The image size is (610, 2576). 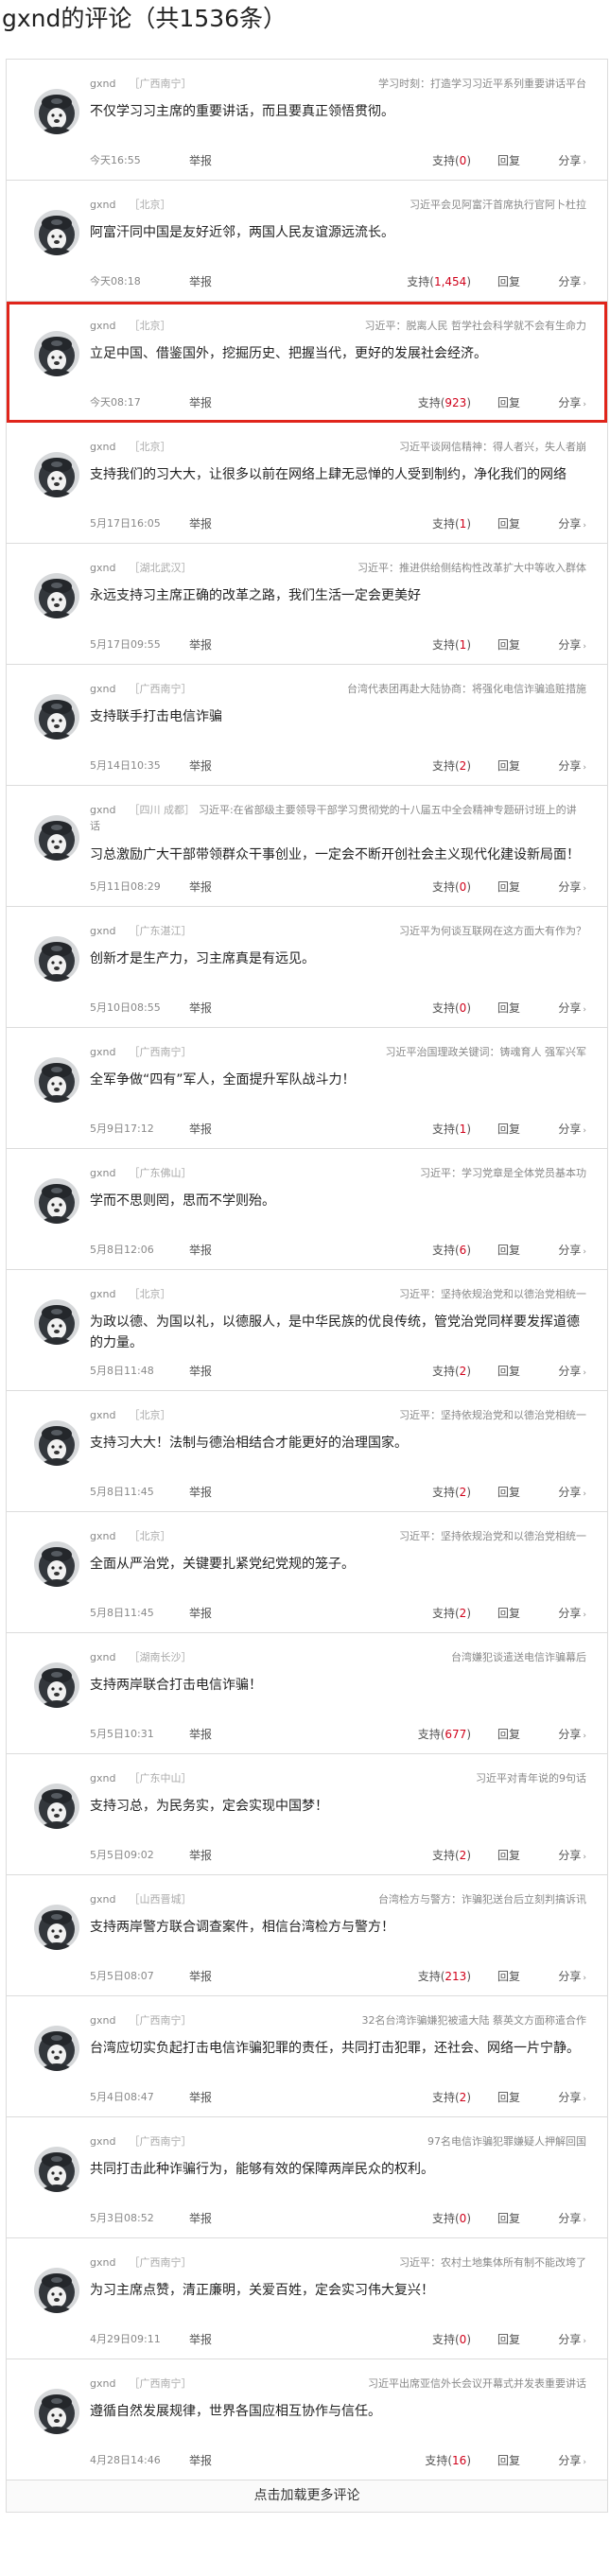 I want to click on article-topic-link: 台湾嫌犯谈遣送电信诈骗幕后, so click(x=515, y=1656).